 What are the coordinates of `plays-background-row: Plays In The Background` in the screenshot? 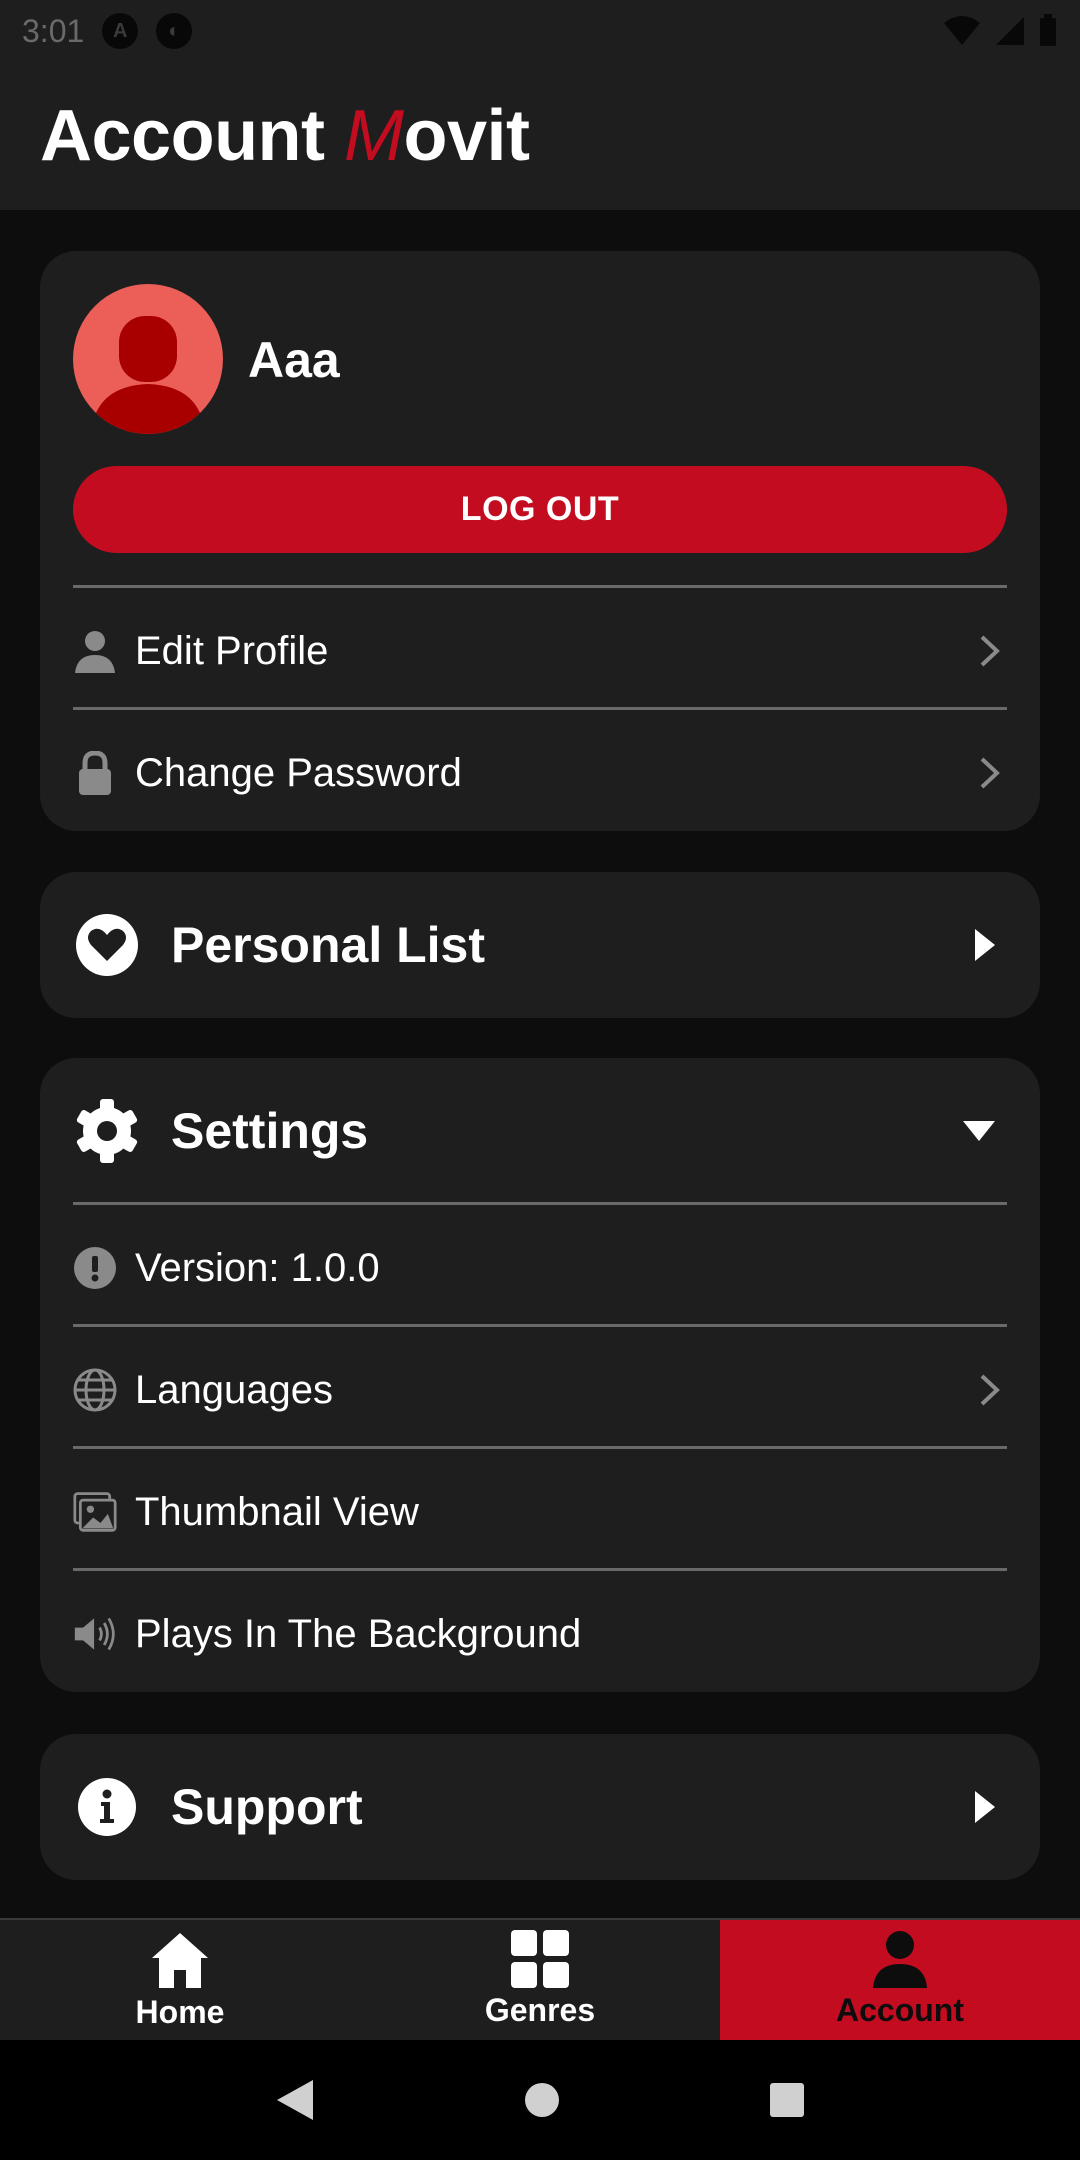 It's located at (540, 1634).